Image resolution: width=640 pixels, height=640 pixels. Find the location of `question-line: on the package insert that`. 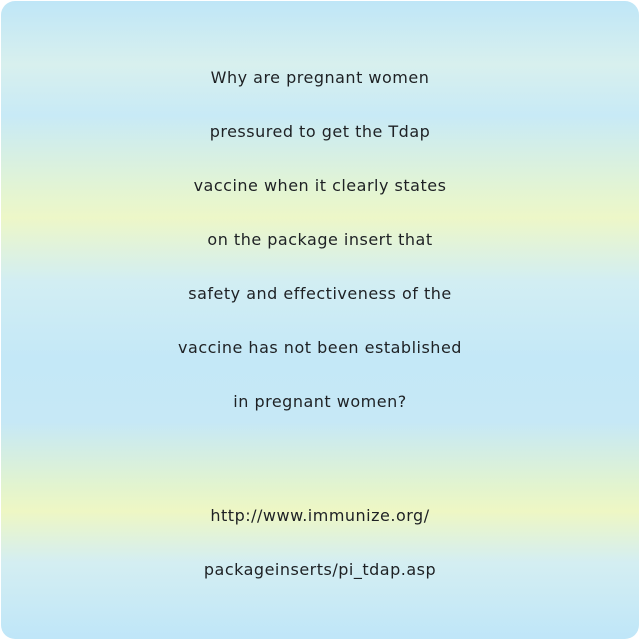

question-line: on the package insert that is located at coordinates (320, 239).